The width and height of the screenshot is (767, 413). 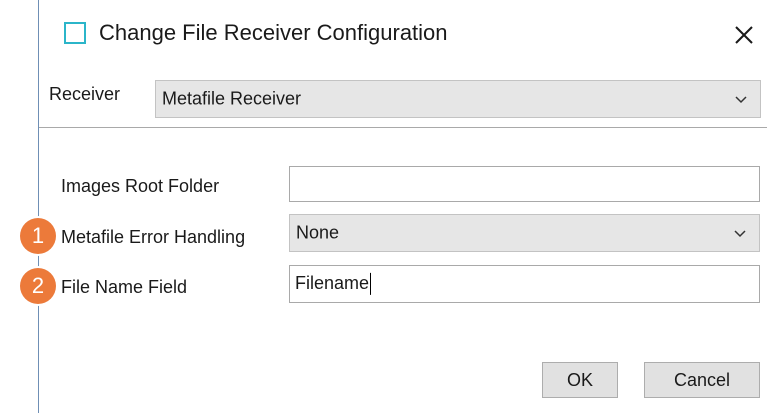 What do you see at coordinates (75, 33) in the screenshot?
I see `window-icon` at bounding box center [75, 33].